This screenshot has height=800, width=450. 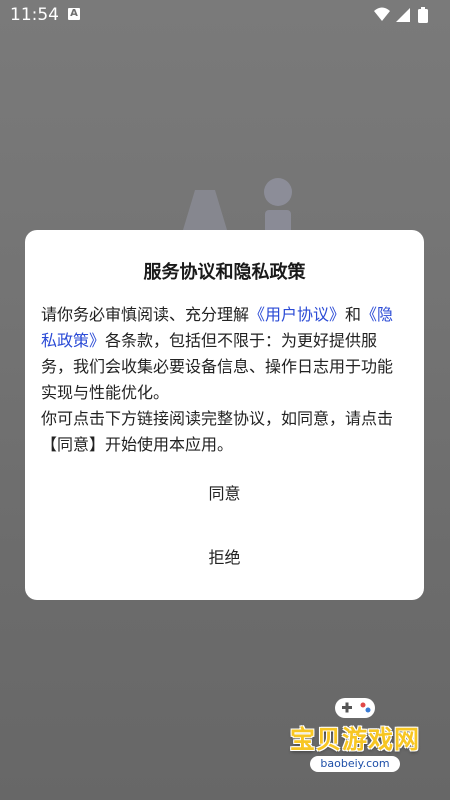 What do you see at coordinates (74, 14) in the screenshot?
I see `notification-a-icon: A` at bounding box center [74, 14].